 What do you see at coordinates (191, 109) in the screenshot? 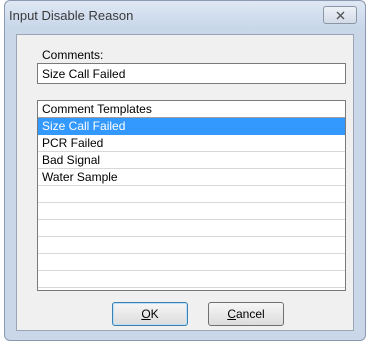
I see `list-header: Comment Templates` at bounding box center [191, 109].